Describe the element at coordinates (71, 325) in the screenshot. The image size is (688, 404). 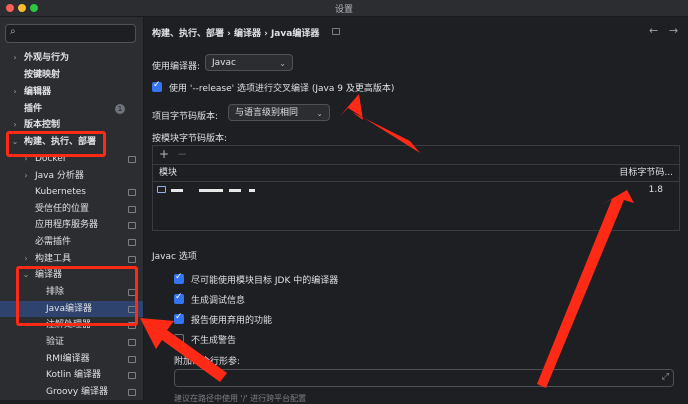
I see `sidebar-item: 注解处理器` at that location.